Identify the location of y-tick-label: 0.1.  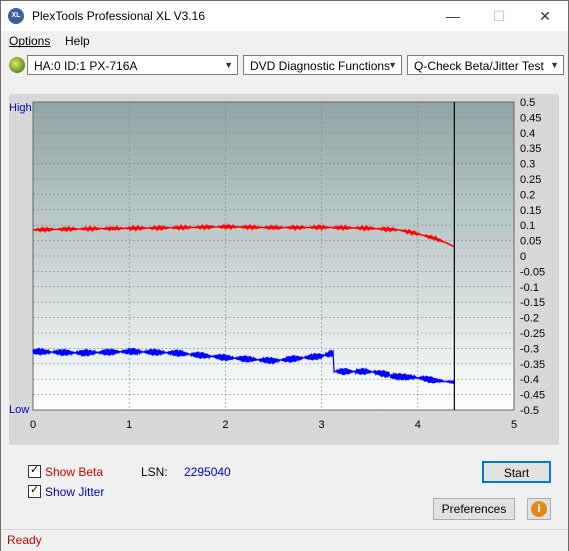
(527, 226).